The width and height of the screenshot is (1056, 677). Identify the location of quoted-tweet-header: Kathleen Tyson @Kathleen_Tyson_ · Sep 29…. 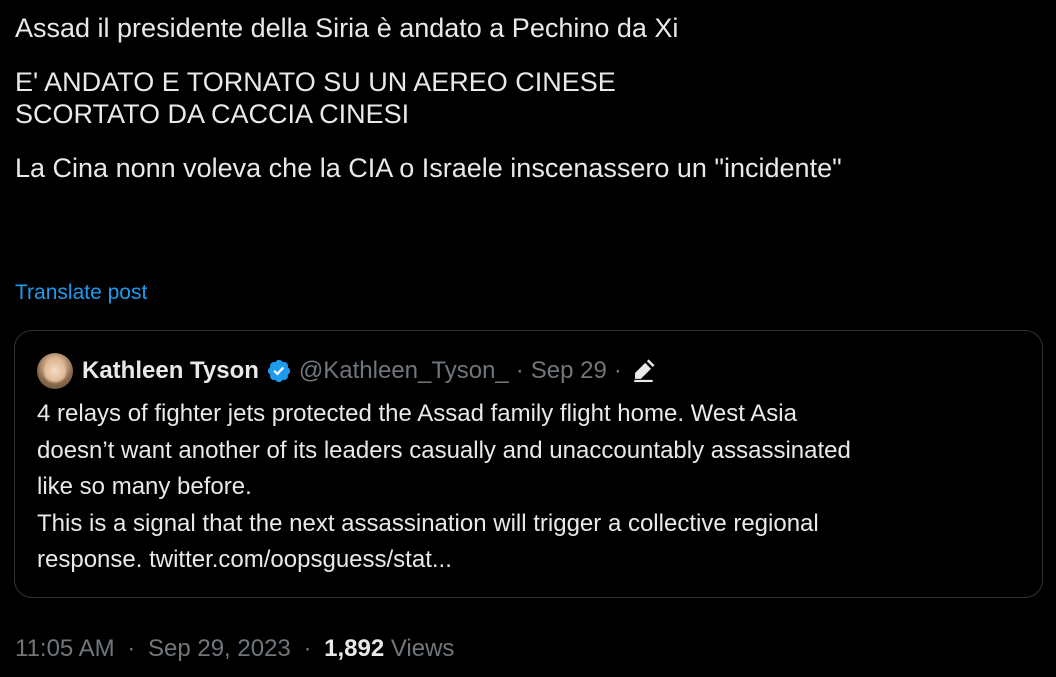
(347, 371).